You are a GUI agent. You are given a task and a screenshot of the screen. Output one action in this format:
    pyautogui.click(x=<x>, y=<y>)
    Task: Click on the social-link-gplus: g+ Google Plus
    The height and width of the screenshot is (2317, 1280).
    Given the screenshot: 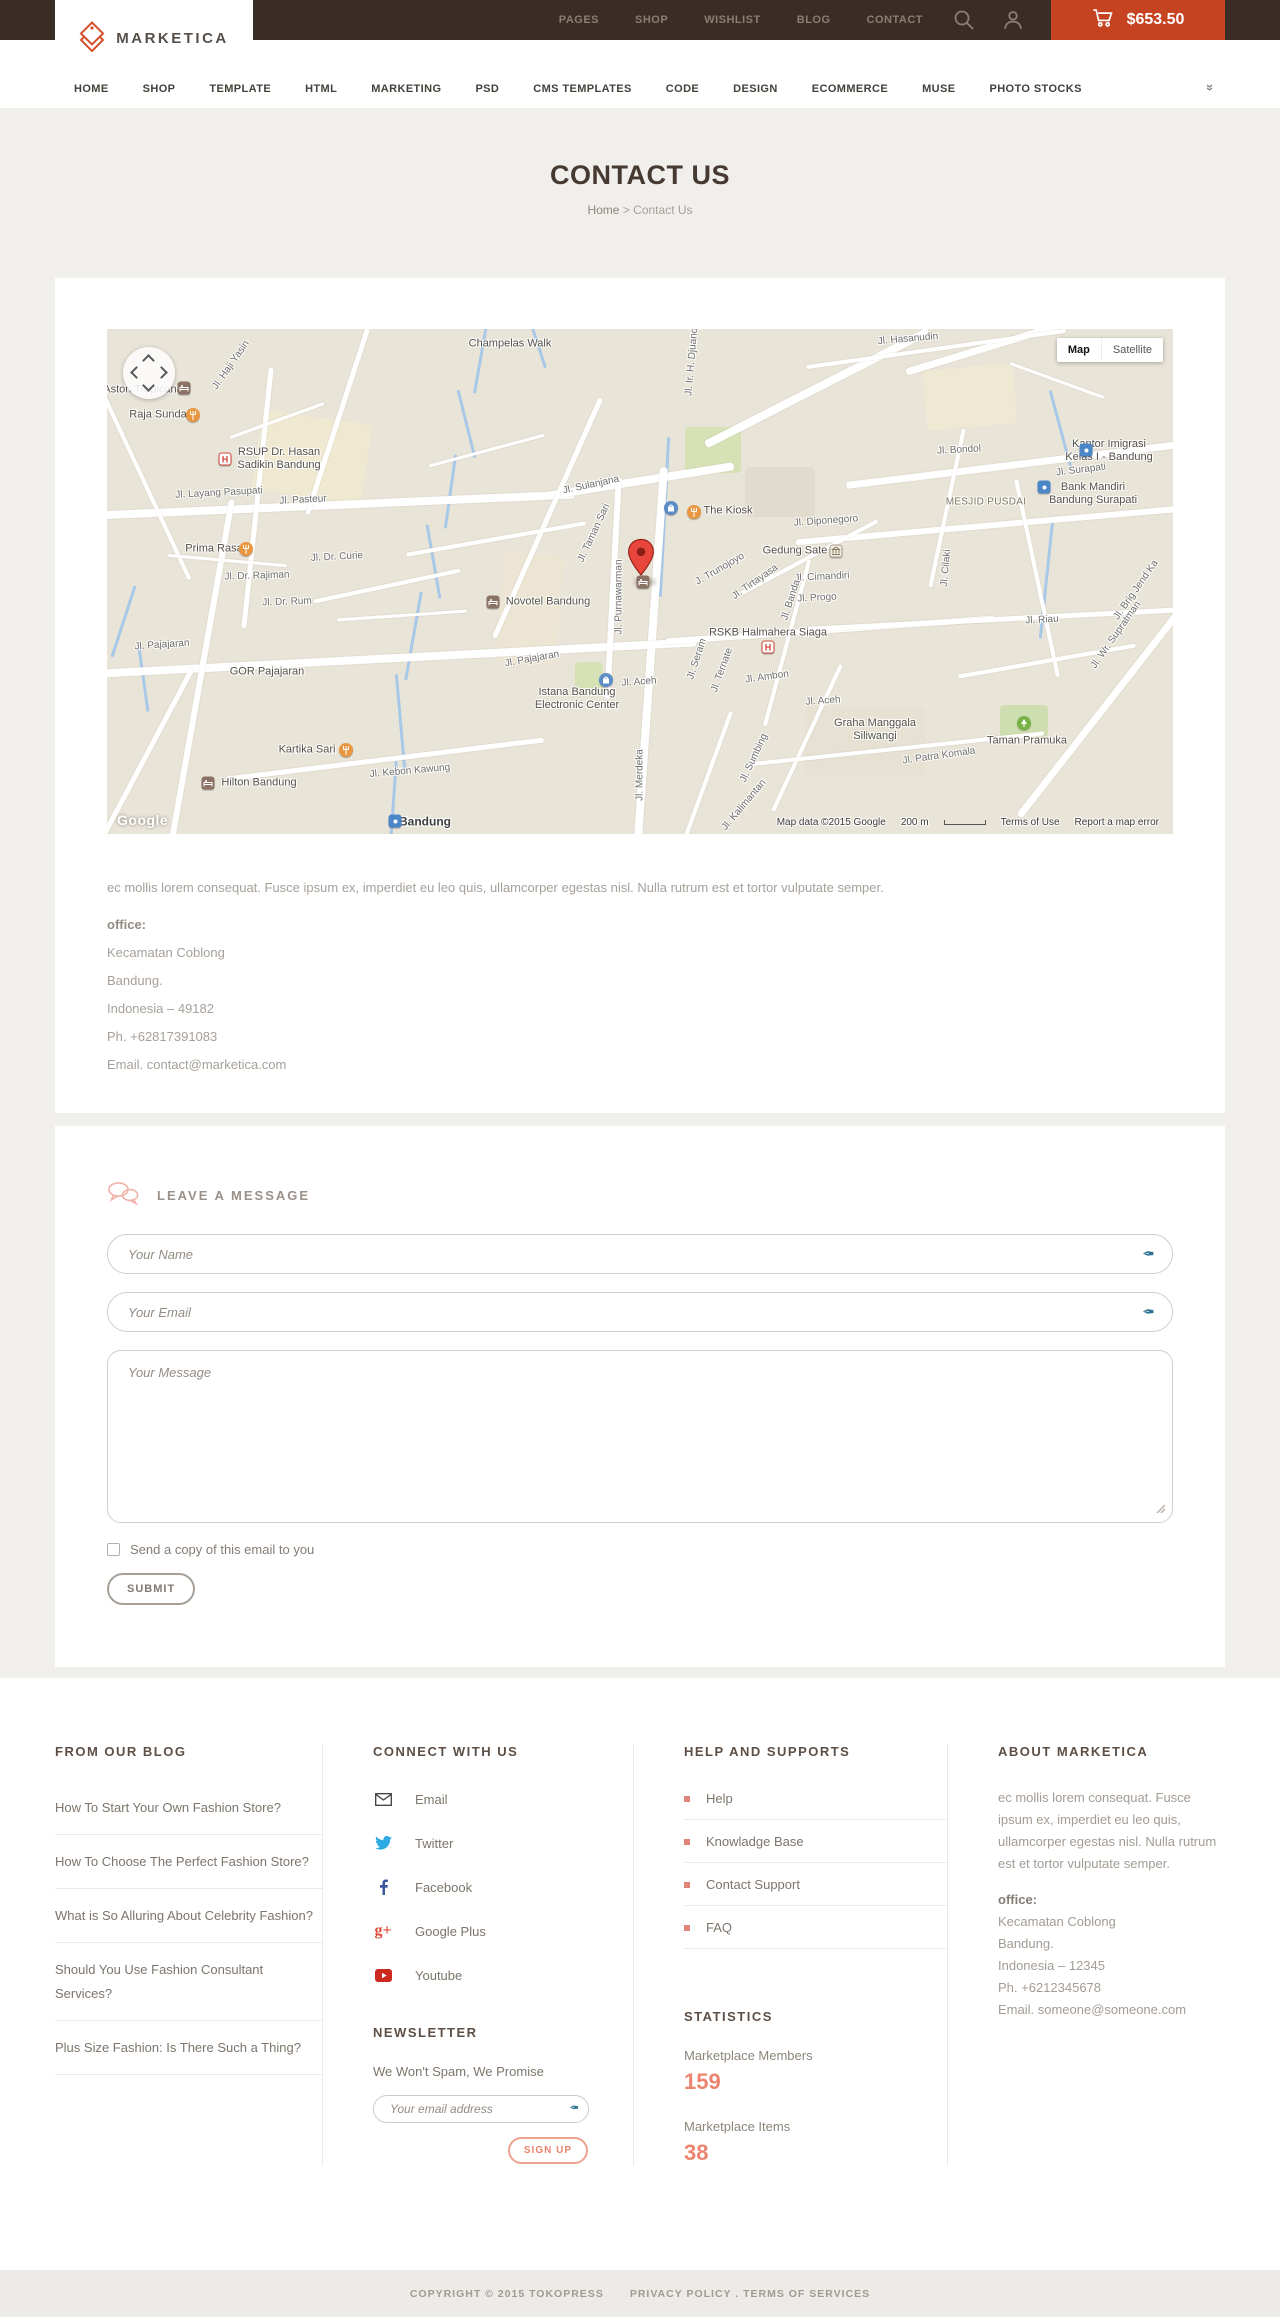 What is the action you would take?
    pyautogui.click(x=503, y=1931)
    